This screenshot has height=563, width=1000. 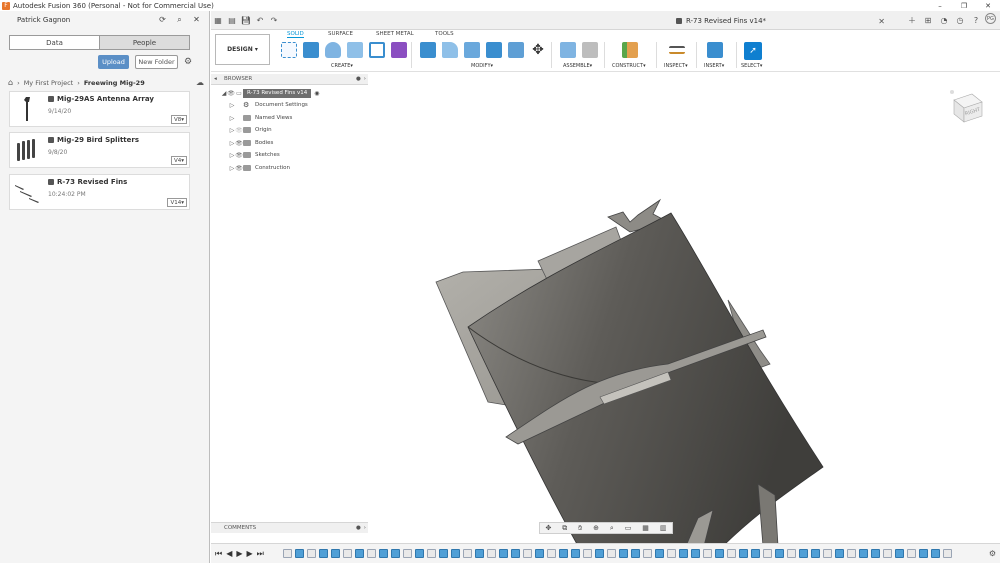 I want to click on document-tab: R-73 Revised Fins v14* ✕, so click(x=721, y=21).